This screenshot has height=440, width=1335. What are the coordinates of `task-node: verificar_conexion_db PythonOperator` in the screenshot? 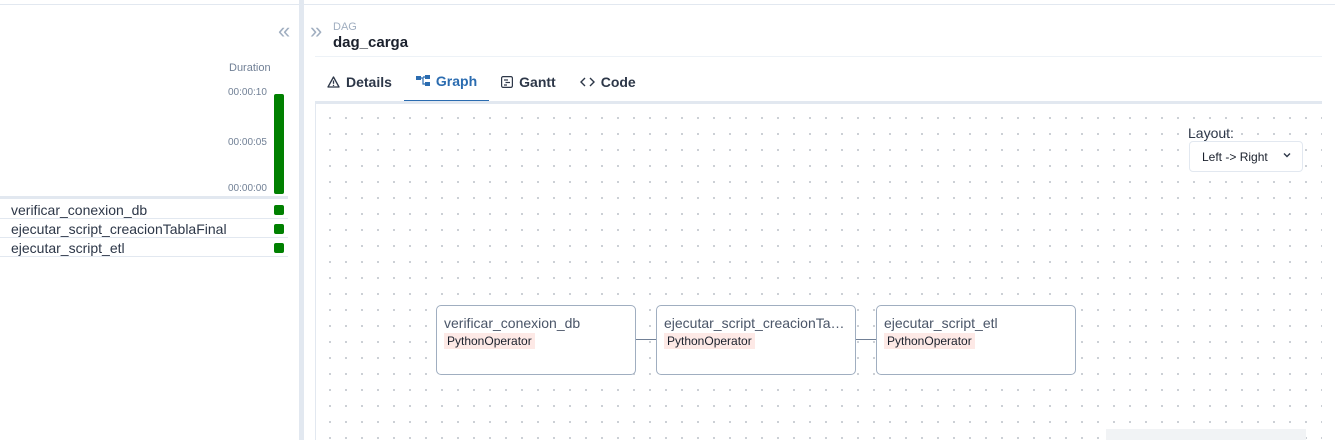 It's located at (536, 340).